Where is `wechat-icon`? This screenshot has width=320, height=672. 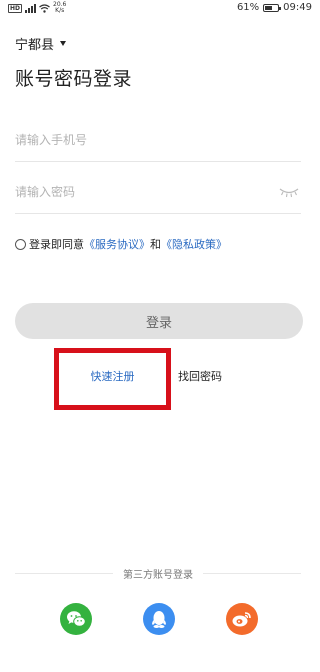
wechat-icon is located at coordinates (76, 619).